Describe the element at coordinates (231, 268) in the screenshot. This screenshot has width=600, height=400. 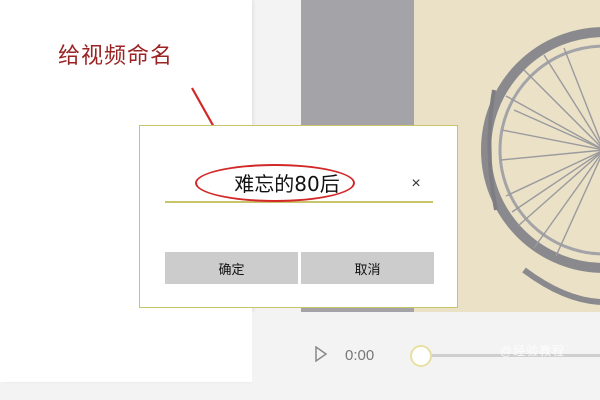
I see `confirm-button: 确定` at that location.